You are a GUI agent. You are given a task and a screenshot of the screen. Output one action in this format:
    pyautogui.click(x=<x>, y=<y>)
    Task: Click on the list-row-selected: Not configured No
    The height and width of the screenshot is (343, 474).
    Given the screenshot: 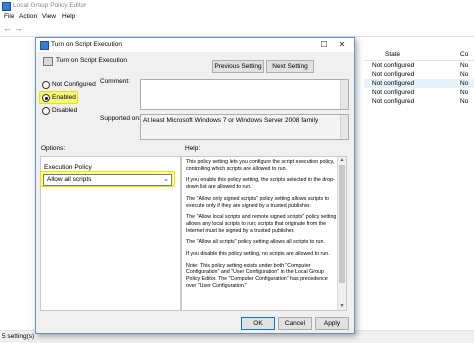 What is the action you would take?
    pyautogui.click(x=419, y=83)
    